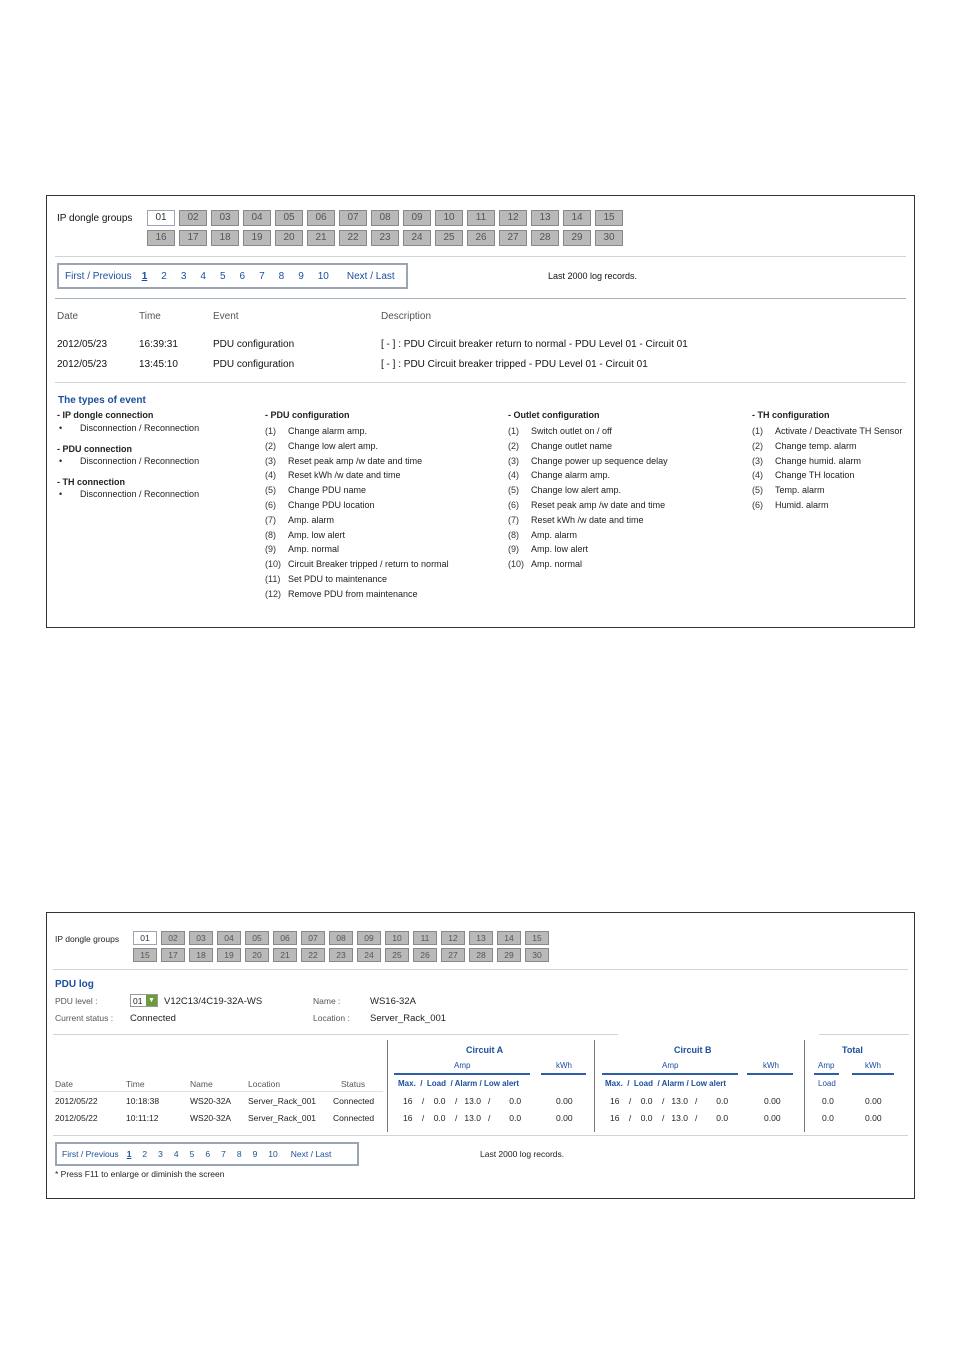  I want to click on event-type-number: (1), so click(757, 431).